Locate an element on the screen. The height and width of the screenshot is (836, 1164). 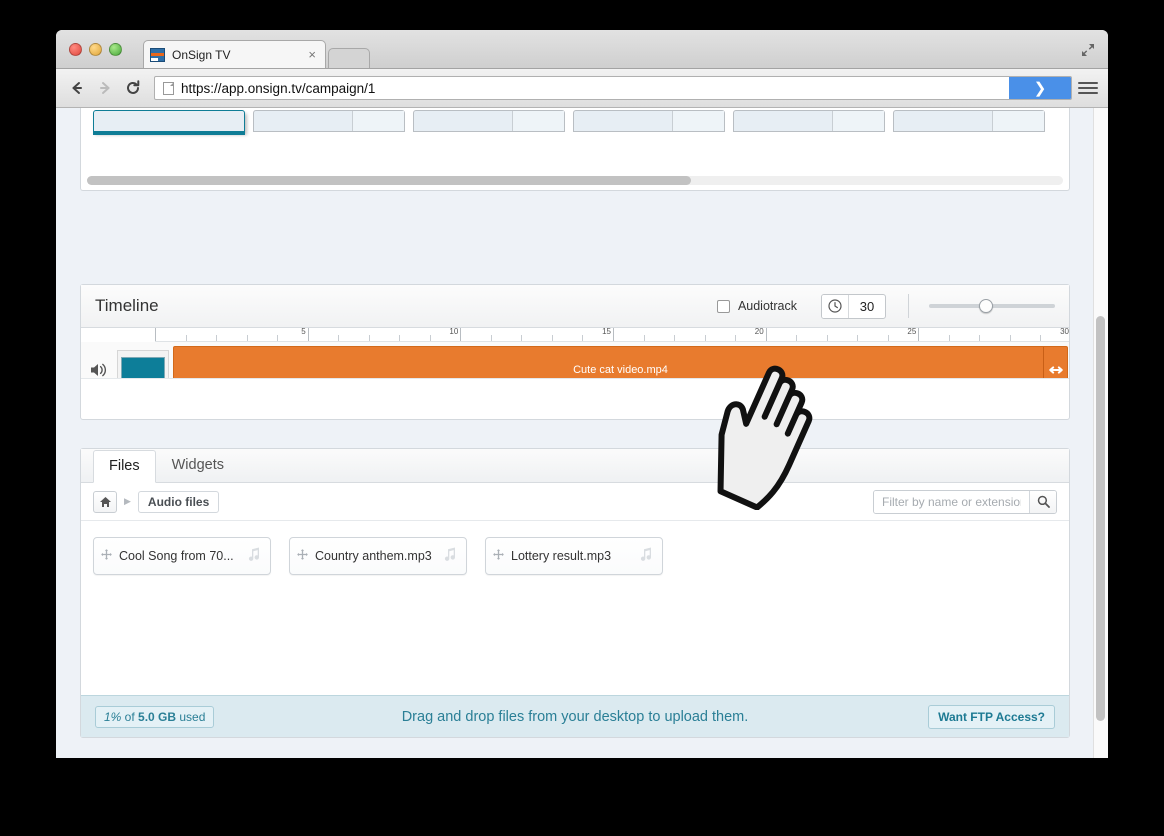
clip-label: Cute cat video.mp4 is located at coordinates (620, 370).